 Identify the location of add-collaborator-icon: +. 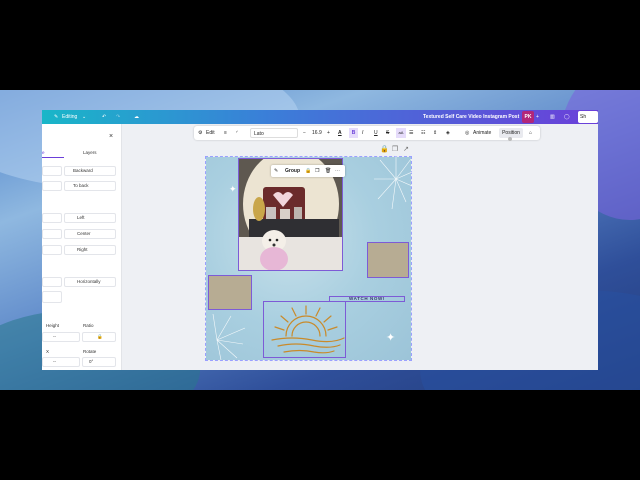
(537, 117).